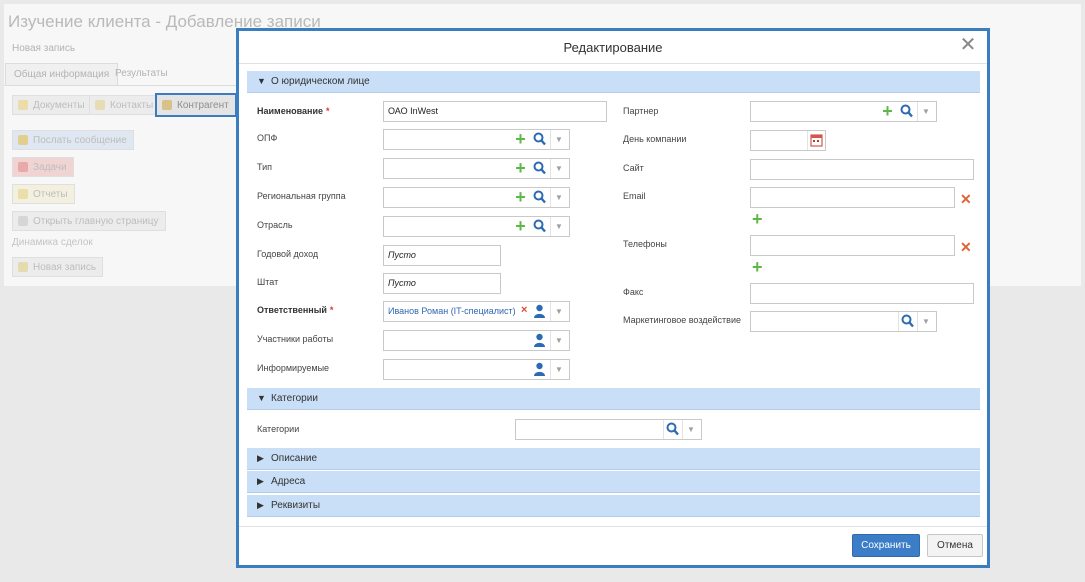 The height and width of the screenshot is (582, 1085). I want to click on participants-label: Участники работы, so click(295, 339).